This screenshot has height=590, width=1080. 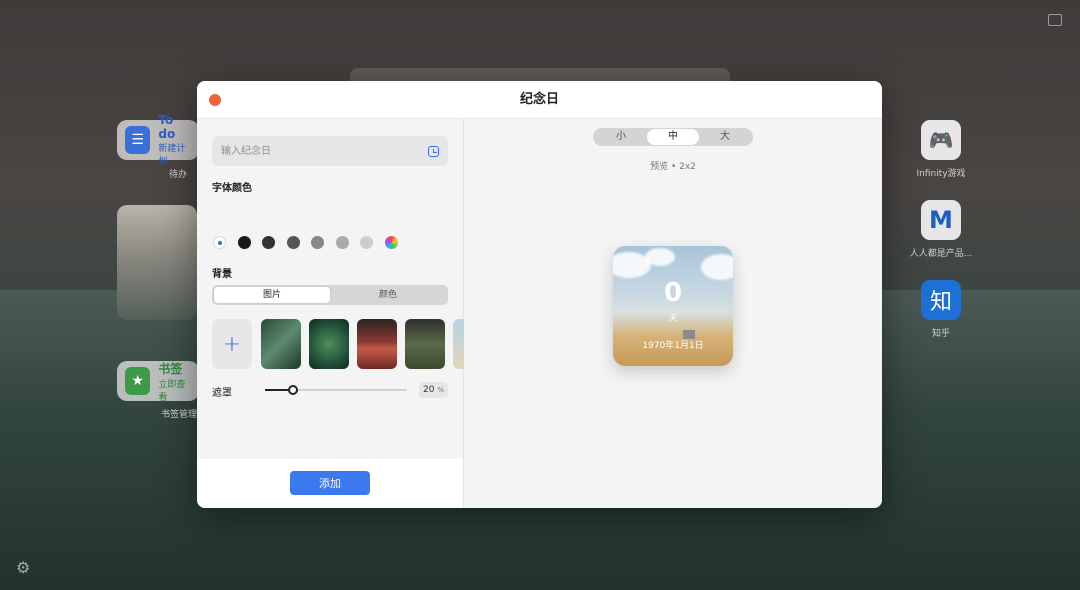 What do you see at coordinates (23, 567) in the screenshot?
I see `gear-icon: ⚙` at bounding box center [23, 567].